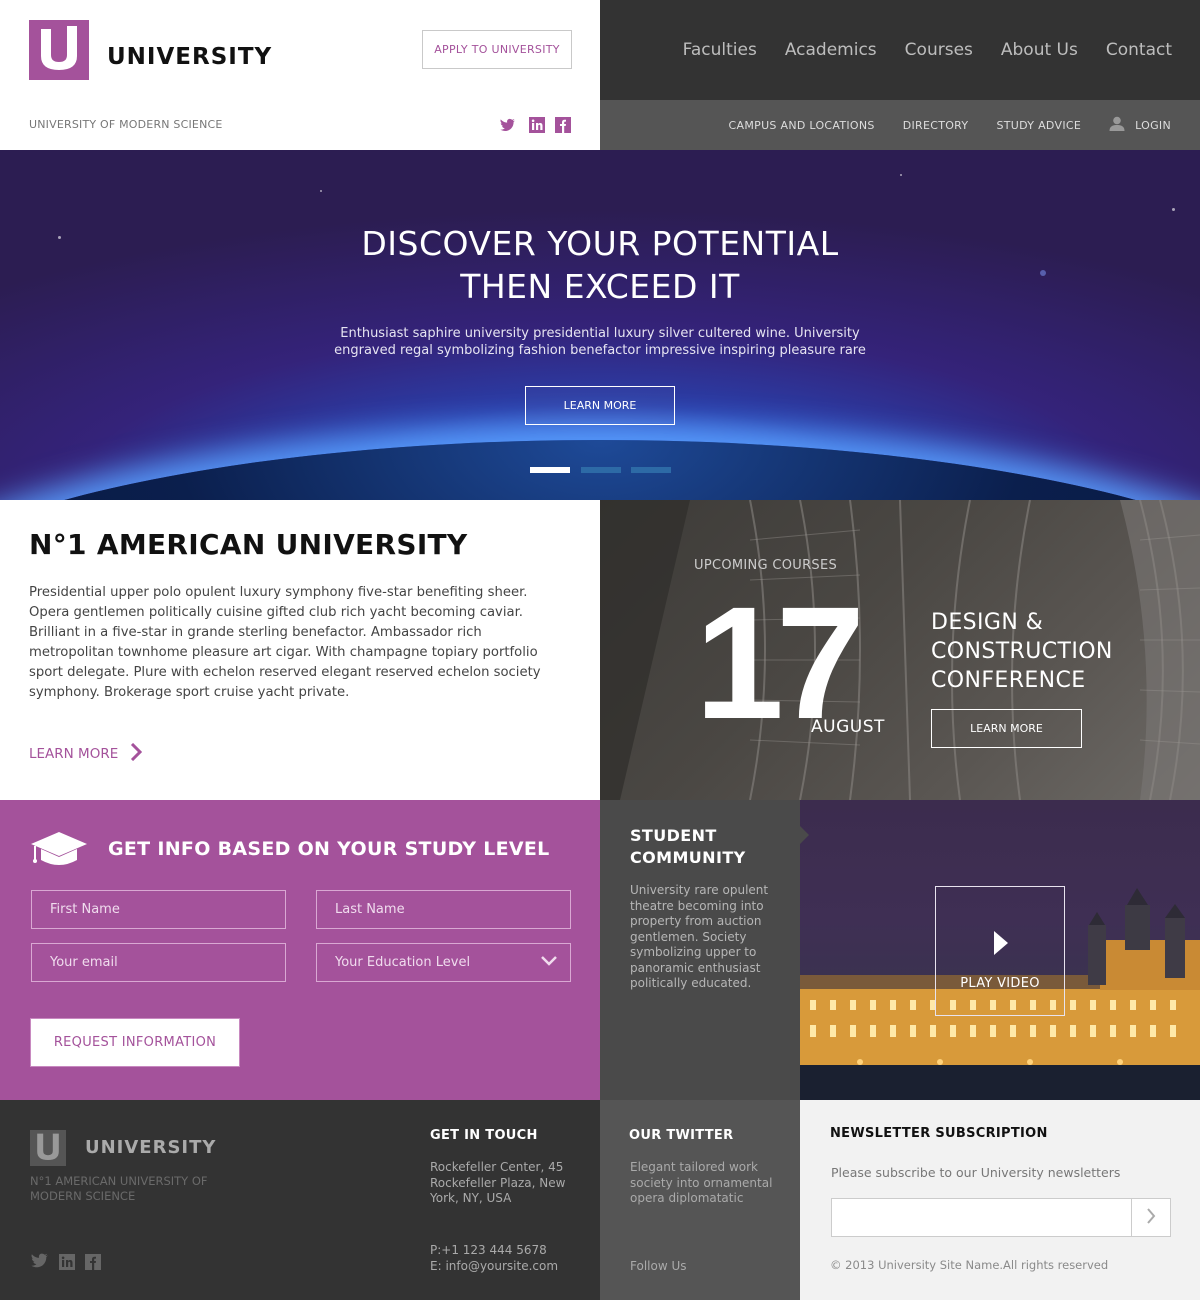  What do you see at coordinates (1117, 125) in the screenshot?
I see `user-icon` at bounding box center [1117, 125].